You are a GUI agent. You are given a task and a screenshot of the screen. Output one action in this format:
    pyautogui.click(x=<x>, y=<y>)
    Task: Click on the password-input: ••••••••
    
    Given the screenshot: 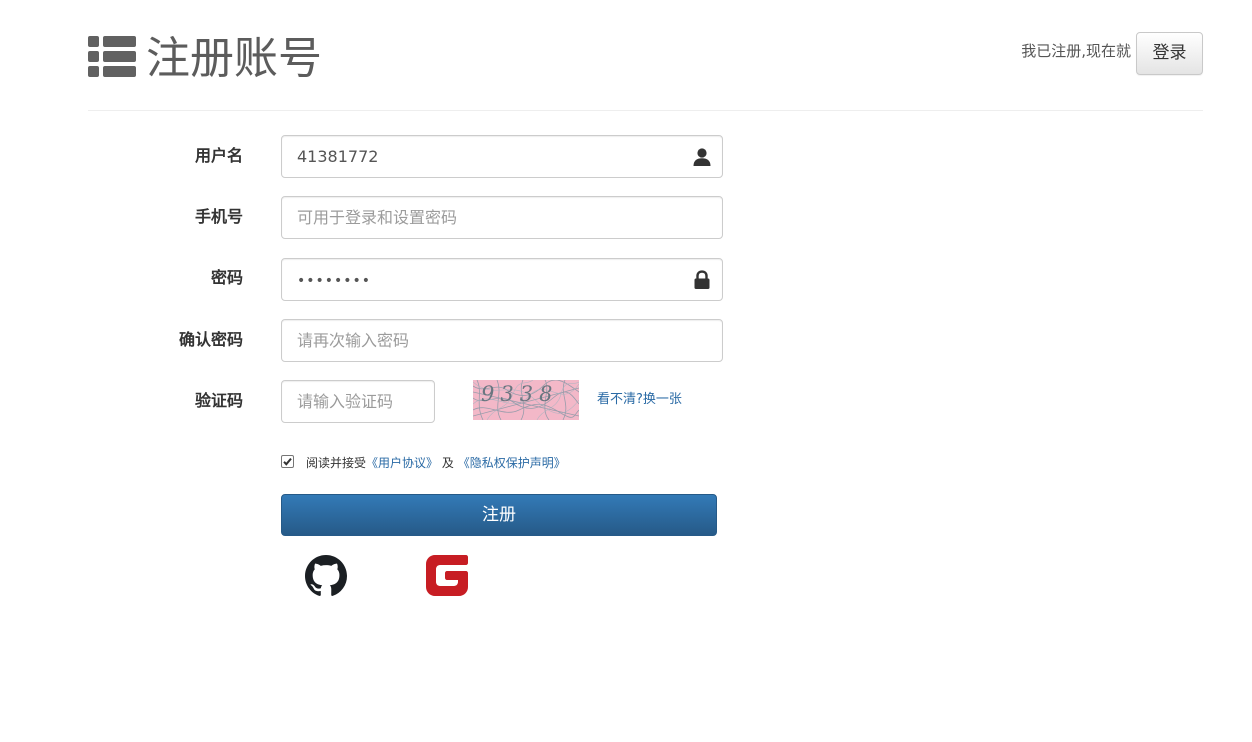 What is the action you would take?
    pyautogui.click(x=502, y=279)
    